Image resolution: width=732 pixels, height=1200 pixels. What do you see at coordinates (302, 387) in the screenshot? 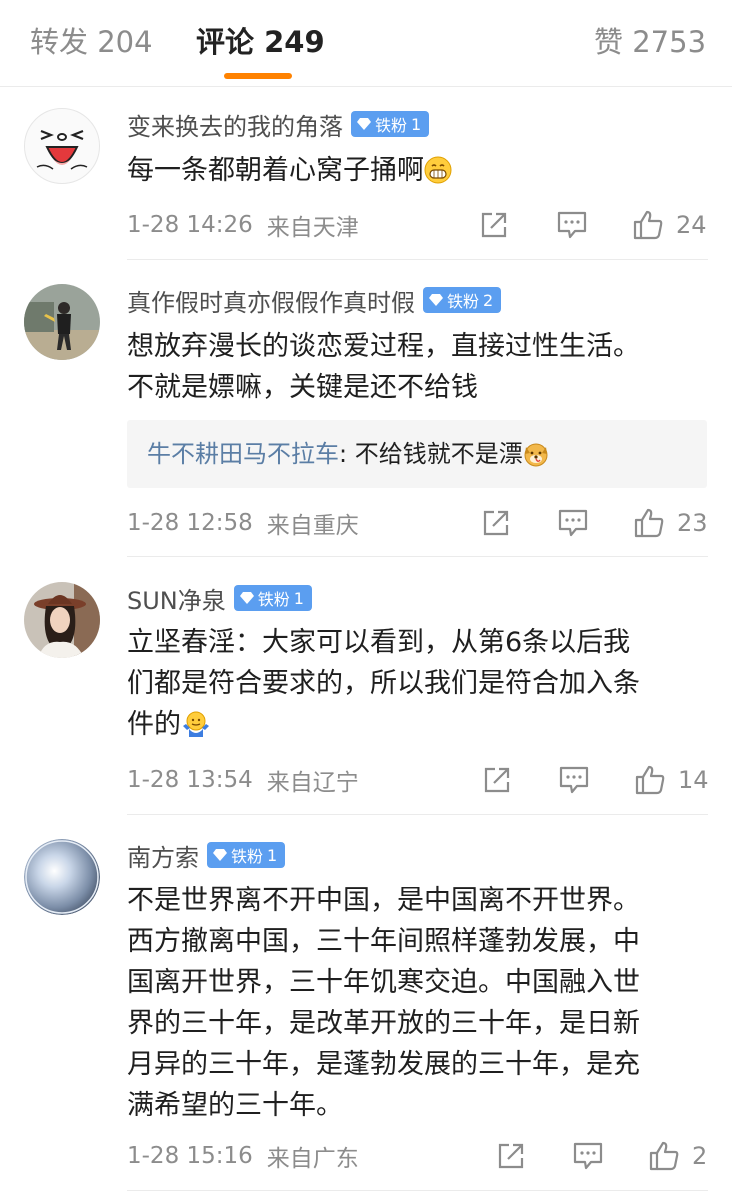
I see `comment-text-line: 不就是嫖嘛，关键是还不给钱` at bounding box center [302, 387].